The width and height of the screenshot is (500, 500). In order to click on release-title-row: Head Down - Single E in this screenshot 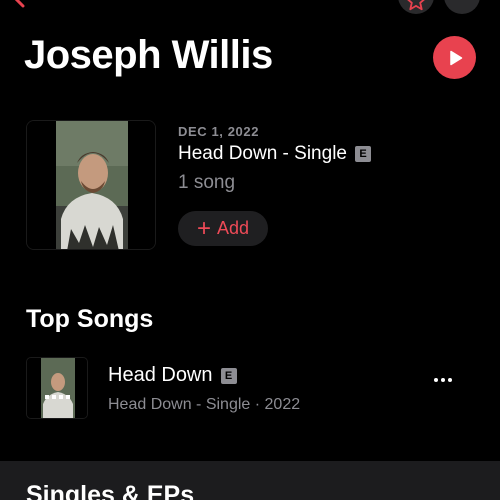, I will do `click(274, 154)`.